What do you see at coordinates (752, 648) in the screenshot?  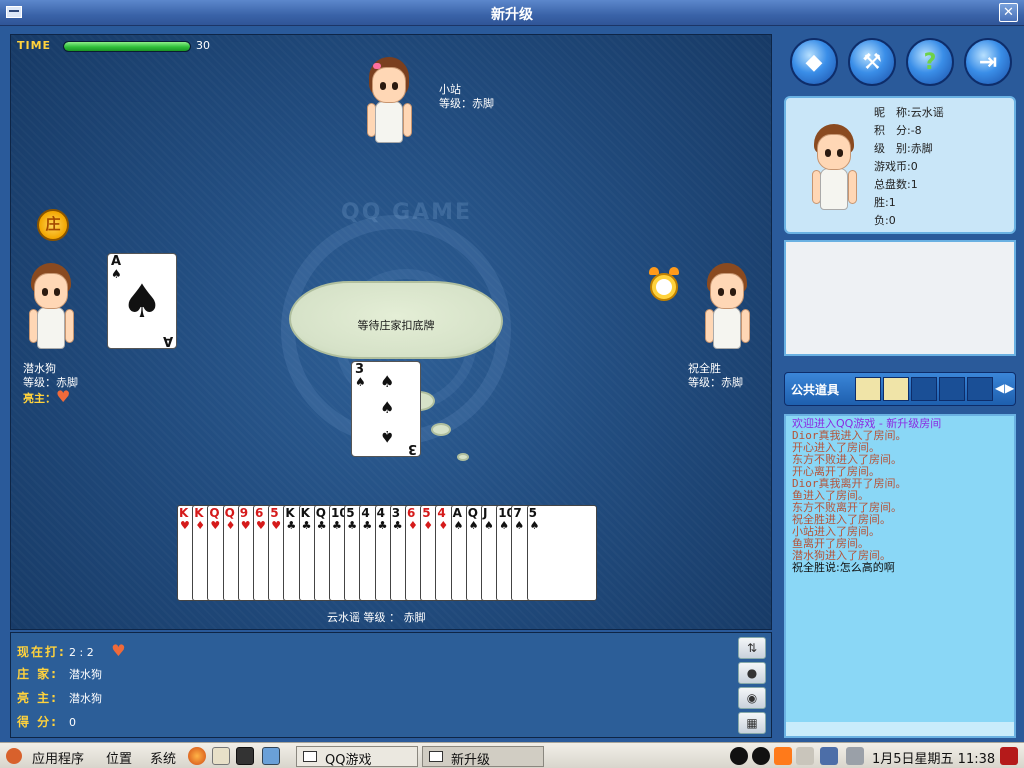 I see `card-sort-button: ⇅` at bounding box center [752, 648].